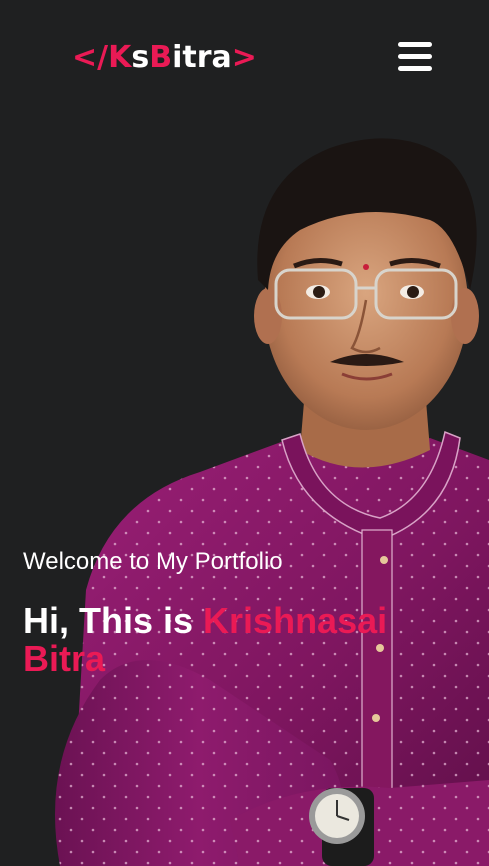 This screenshot has height=866, width=489. I want to click on logo-open-bracket: </, so click(90, 57).